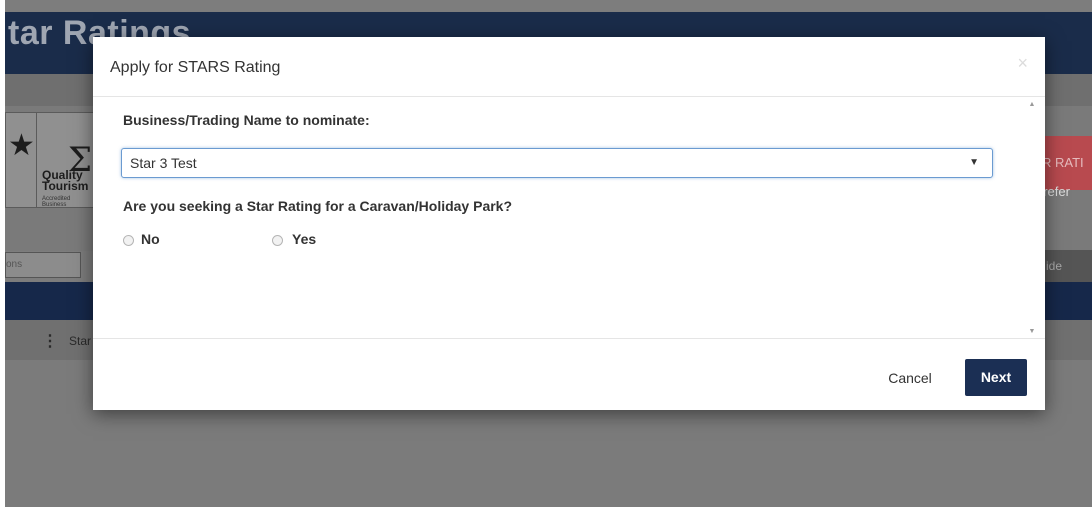 Image resolution: width=1092 pixels, height=507 pixels. What do you see at coordinates (43, 265) in the screenshot?
I see `background-button: ons` at bounding box center [43, 265].